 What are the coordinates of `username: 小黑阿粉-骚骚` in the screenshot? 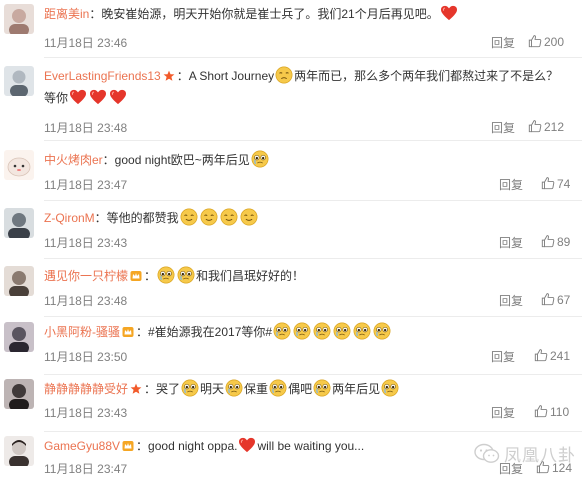 It's located at (82, 332).